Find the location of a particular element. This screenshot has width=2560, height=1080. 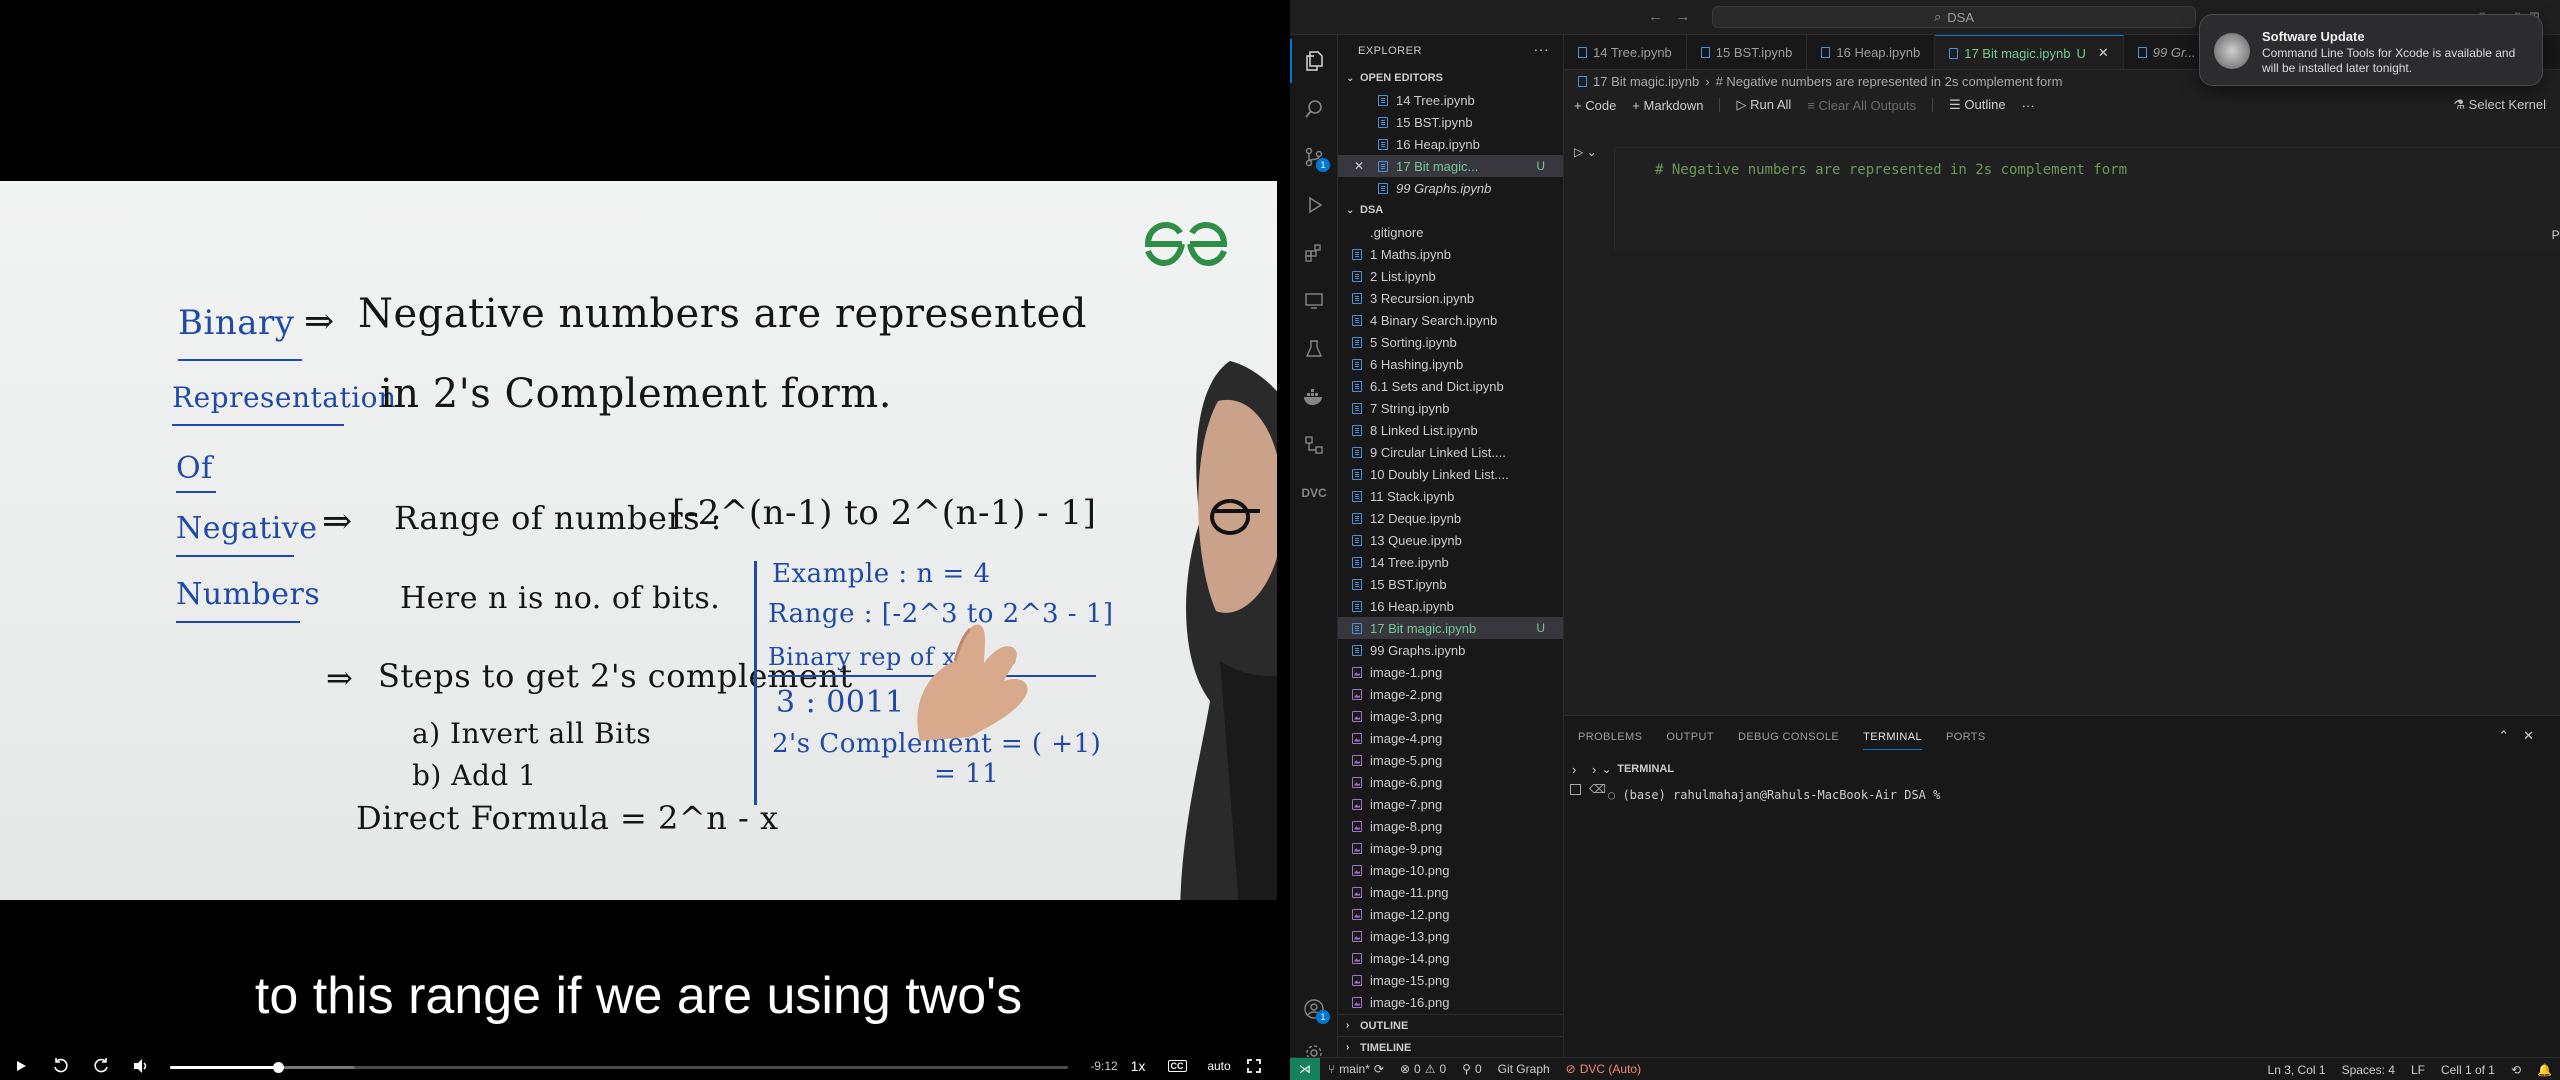

file-item: 13 Queue.ipynb is located at coordinates (1450, 540).